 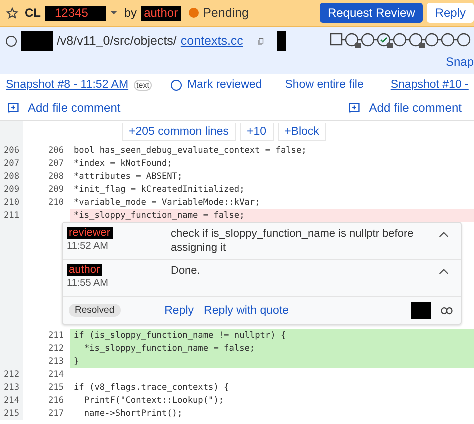 I want to click on snapshot-link: Snapshot #10 -, so click(x=429, y=85).